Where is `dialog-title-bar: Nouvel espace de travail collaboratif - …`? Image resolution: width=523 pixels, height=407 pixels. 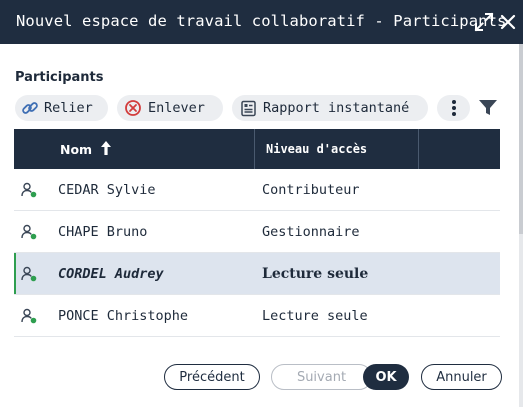
dialog-title-bar: Nouvel espace de travail collaboratif - … is located at coordinates (261, 22).